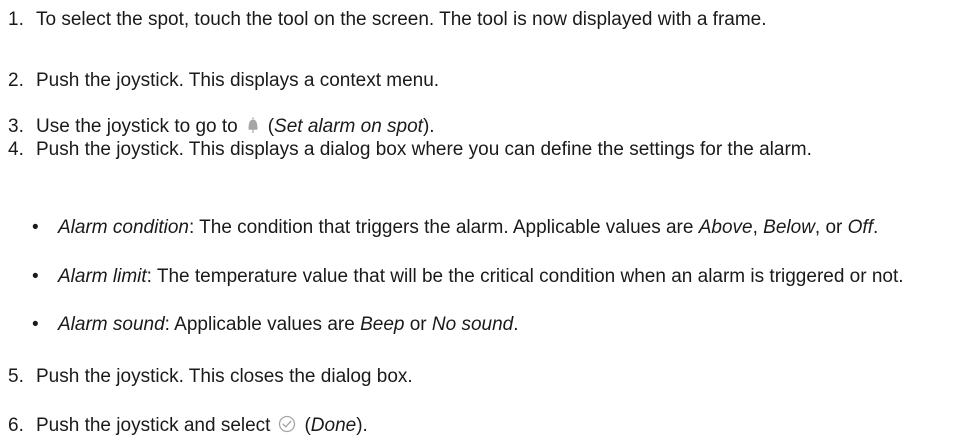 Image resolution: width=954 pixels, height=448 pixels. What do you see at coordinates (476, 426) in the screenshot?
I see `step-6: 6. Push the joystick and select (Done).` at bounding box center [476, 426].